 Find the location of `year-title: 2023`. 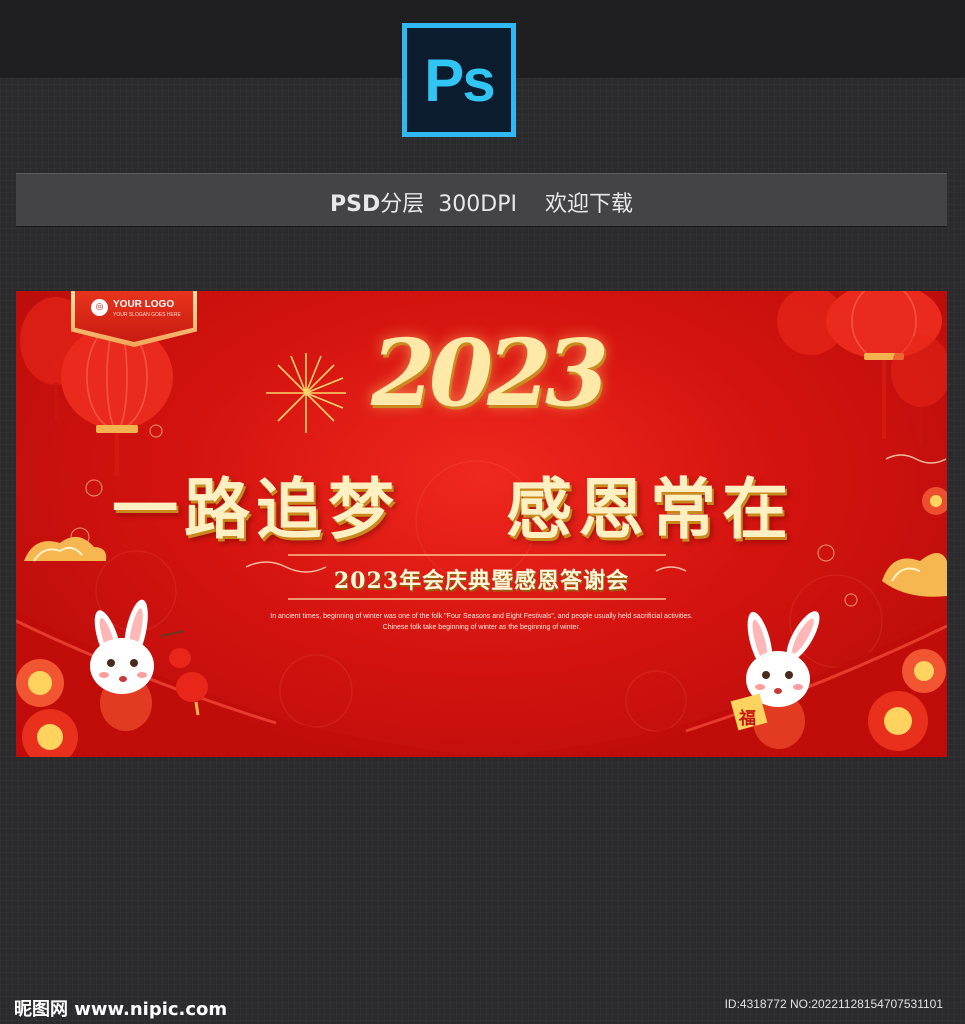

year-title: 2023 is located at coordinates (490, 373).